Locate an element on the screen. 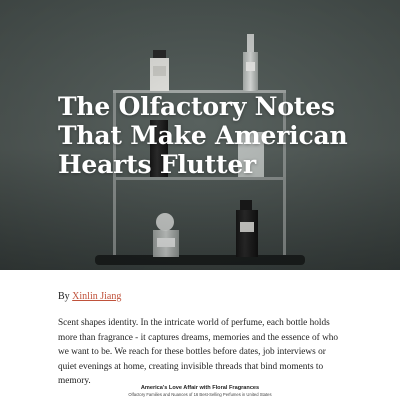 The width and height of the screenshot is (400, 400). byline: By Xinlin Jiang is located at coordinates (202, 297).